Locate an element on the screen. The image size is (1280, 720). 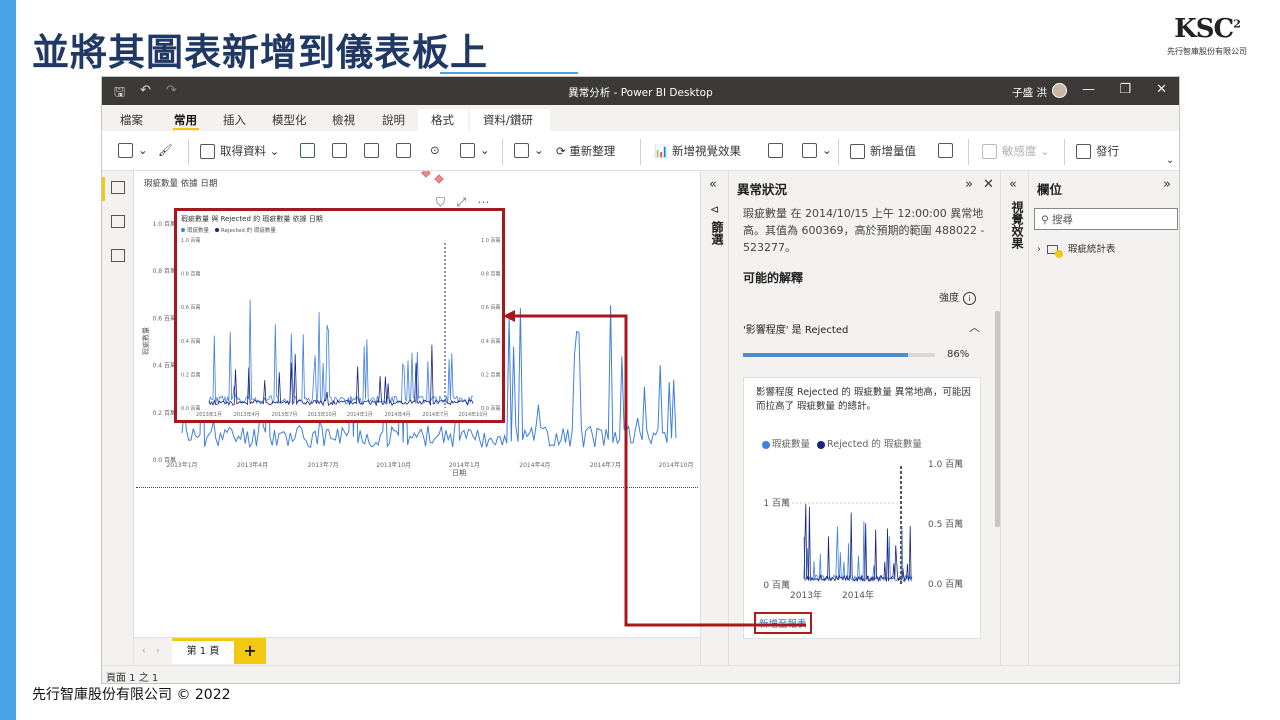
edit-icon is located at coordinates (521, 150).